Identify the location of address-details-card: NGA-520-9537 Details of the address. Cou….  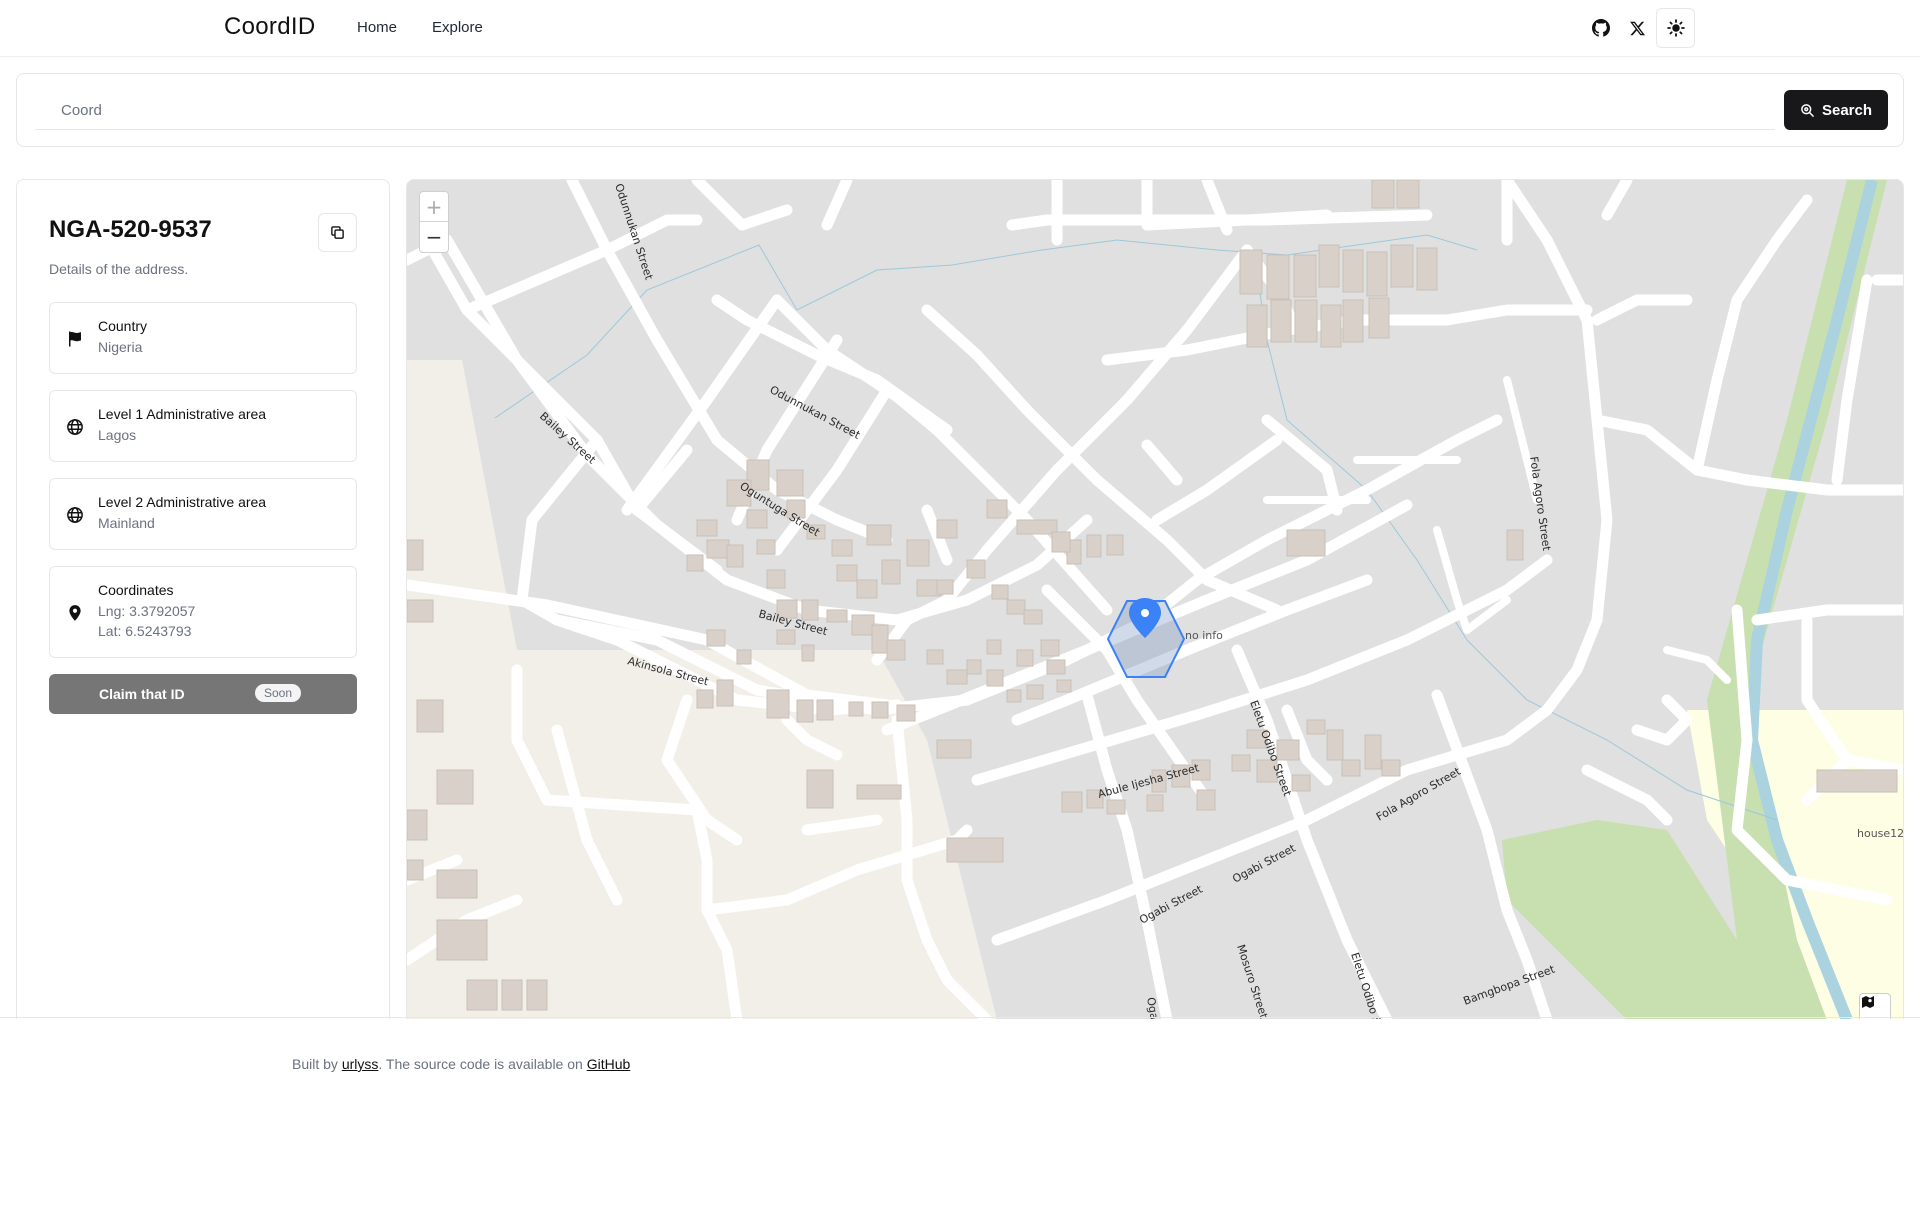
(203, 599).